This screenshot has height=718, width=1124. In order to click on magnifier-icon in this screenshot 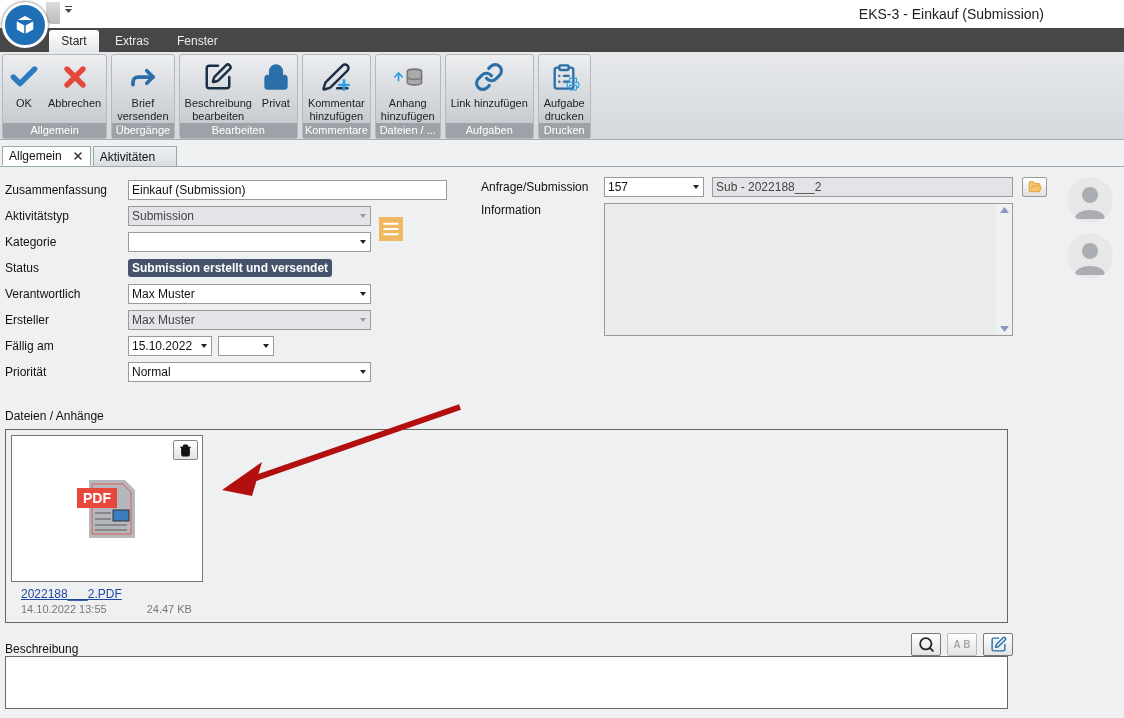, I will do `click(926, 644)`.